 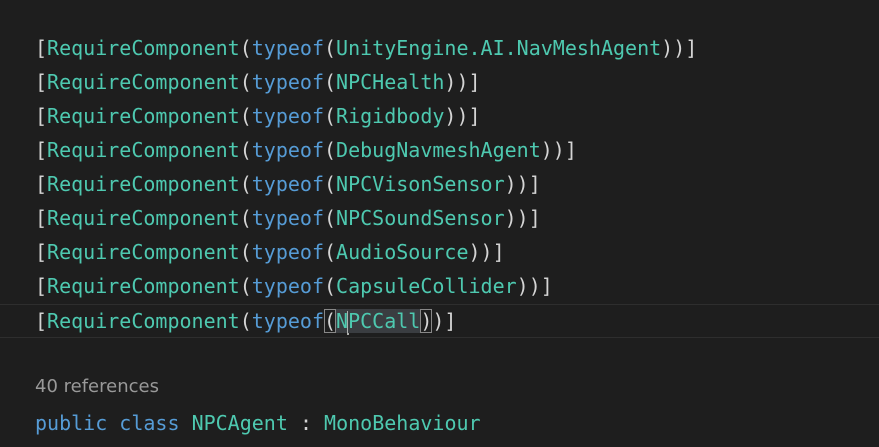 I want to click on matching-open-paren: (, so click(x=330, y=321).